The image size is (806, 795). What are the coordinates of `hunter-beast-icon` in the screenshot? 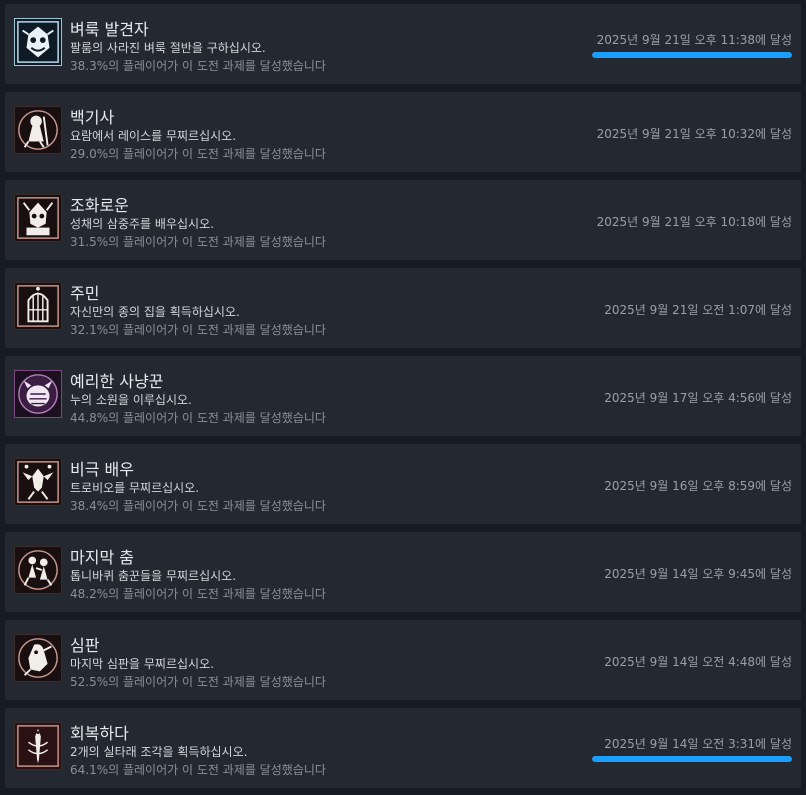 It's located at (38, 394).